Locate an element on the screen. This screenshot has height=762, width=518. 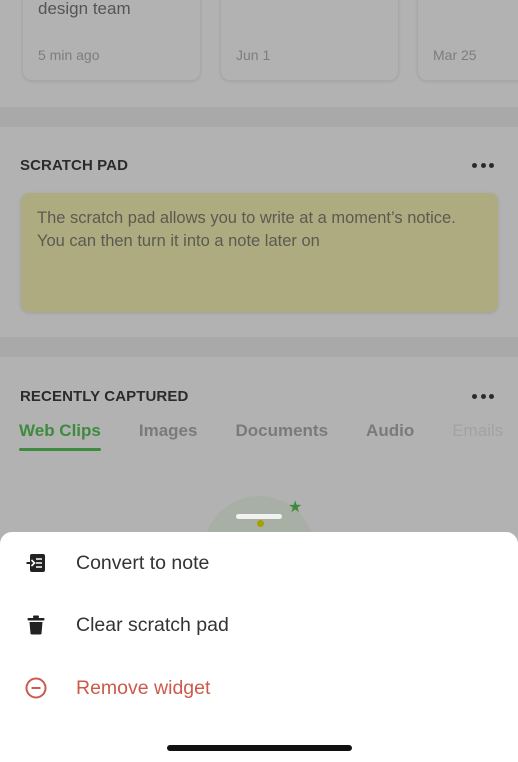
clear-scratch-pad-label: Clear scratch pad is located at coordinates (152, 624).